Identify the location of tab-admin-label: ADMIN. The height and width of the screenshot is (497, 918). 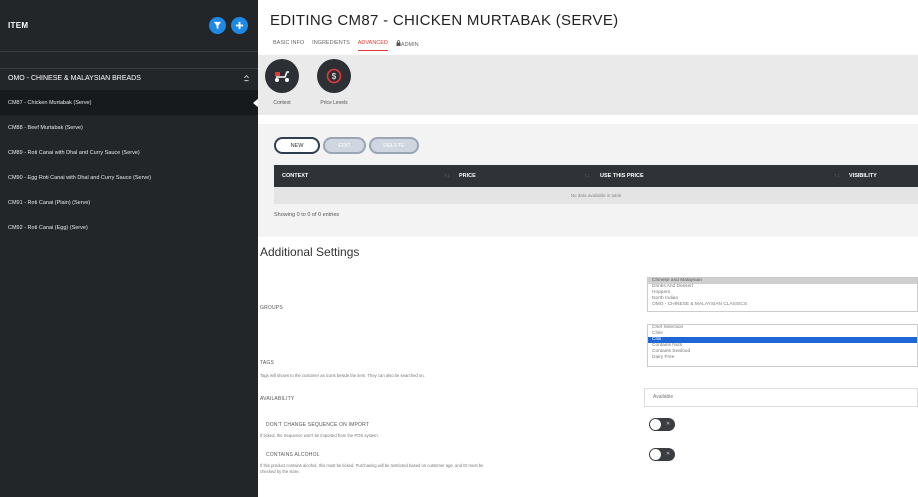
(409, 45).